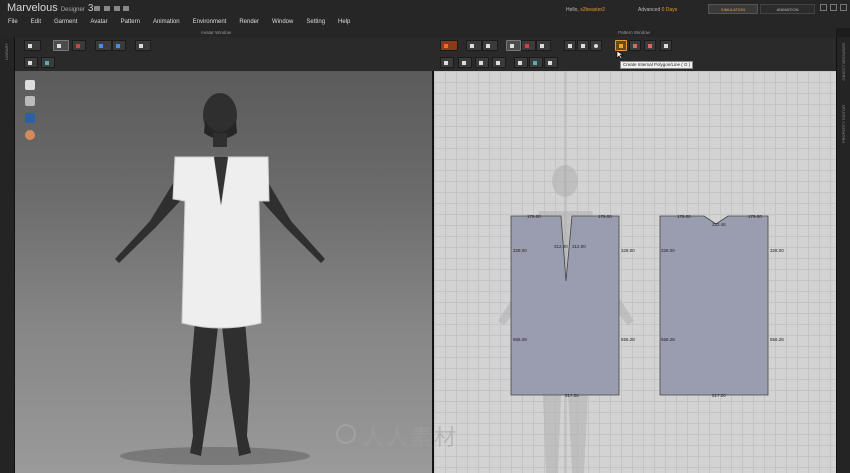 The height and width of the screenshot is (473, 850). Describe the element at coordinates (143, 45) in the screenshot. I see `tack-button` at that location.